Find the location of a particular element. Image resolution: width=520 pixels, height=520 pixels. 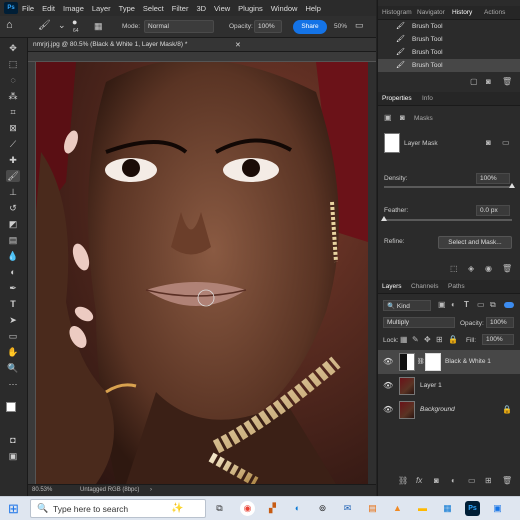

tab-navigator: Navigator is located at coordinates (431, 12).